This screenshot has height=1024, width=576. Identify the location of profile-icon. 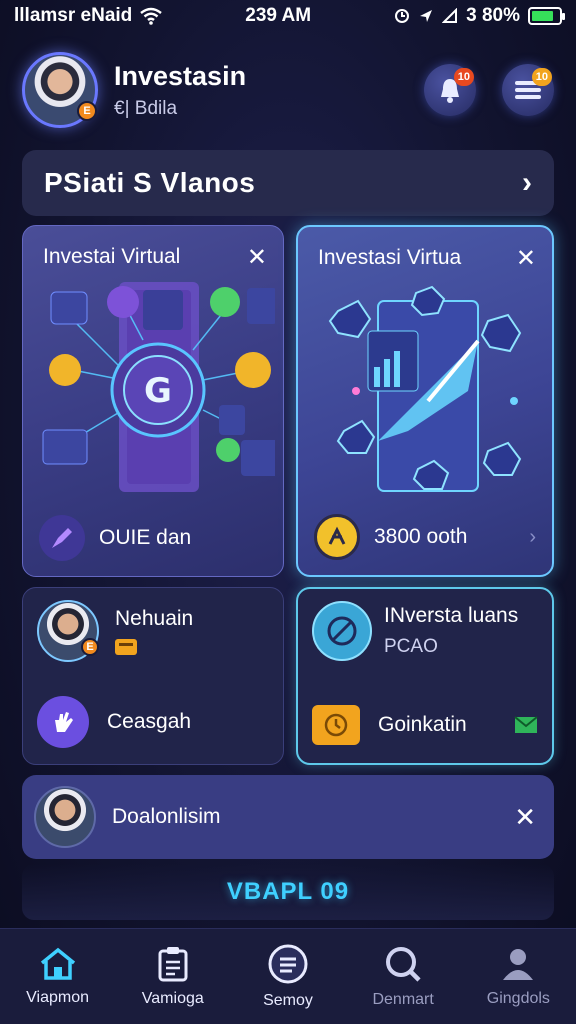
(518, 964).